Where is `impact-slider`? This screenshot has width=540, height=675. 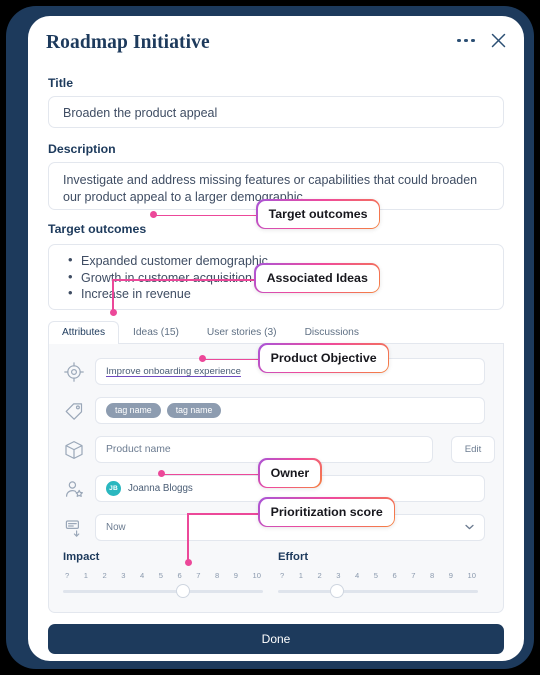 impact-slider is located at coordinates (163, 591).